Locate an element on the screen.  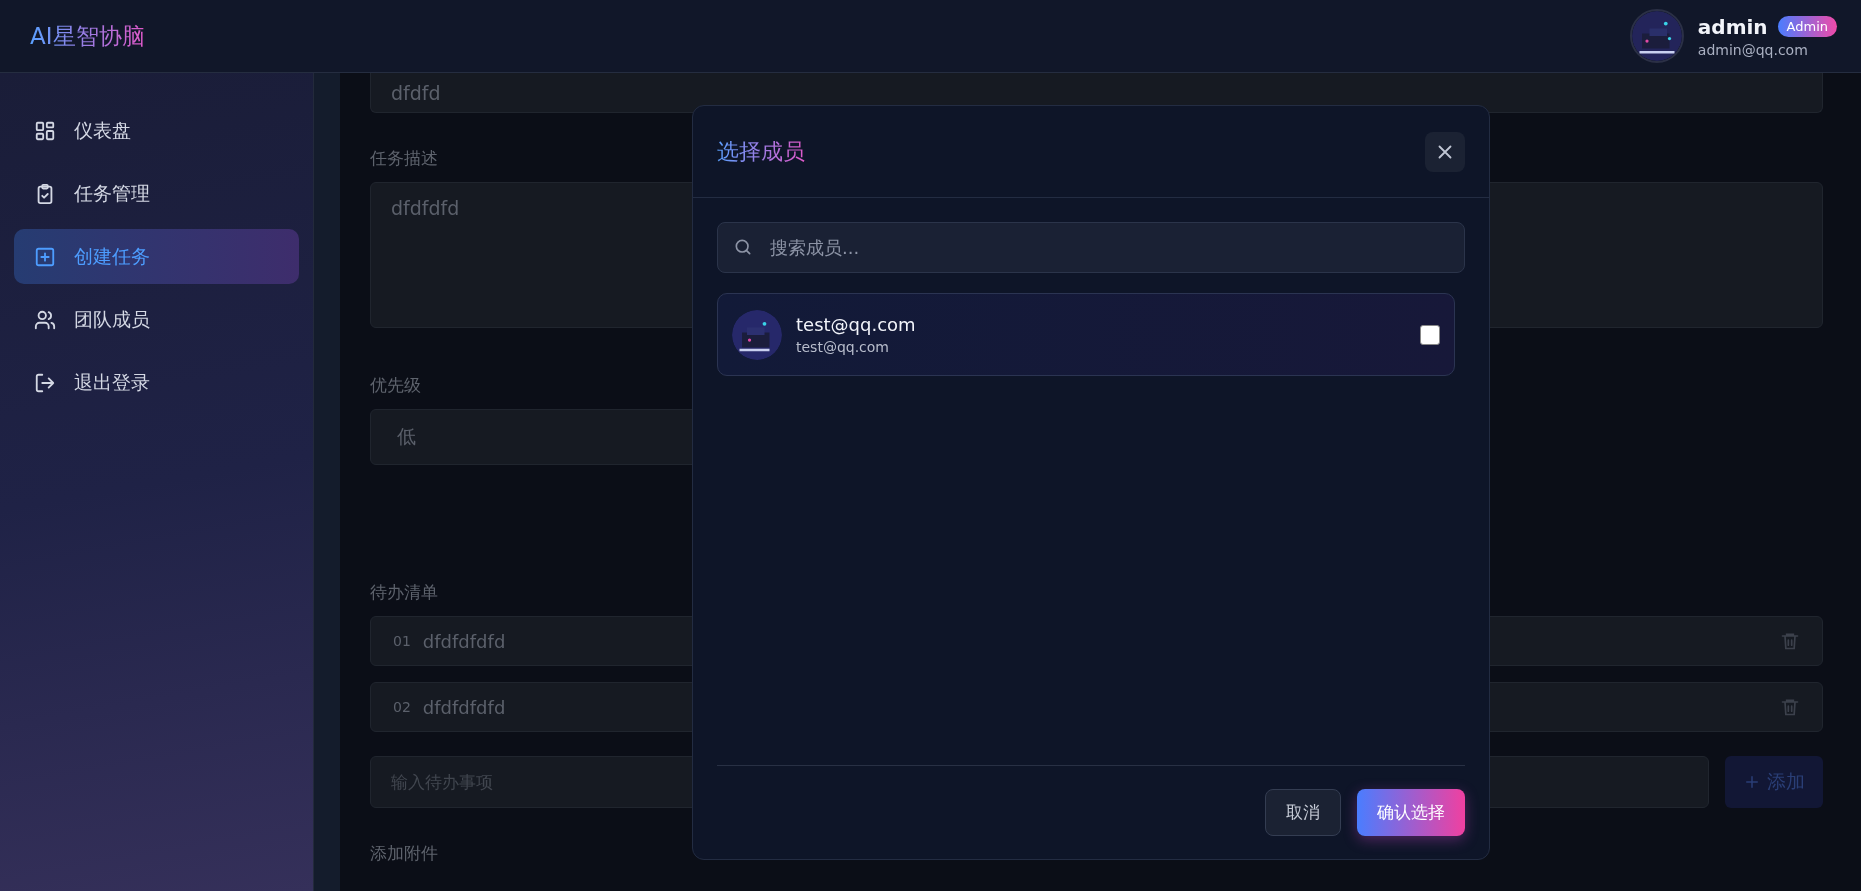
todo-index: 02 is located at coordinates (402, 707).